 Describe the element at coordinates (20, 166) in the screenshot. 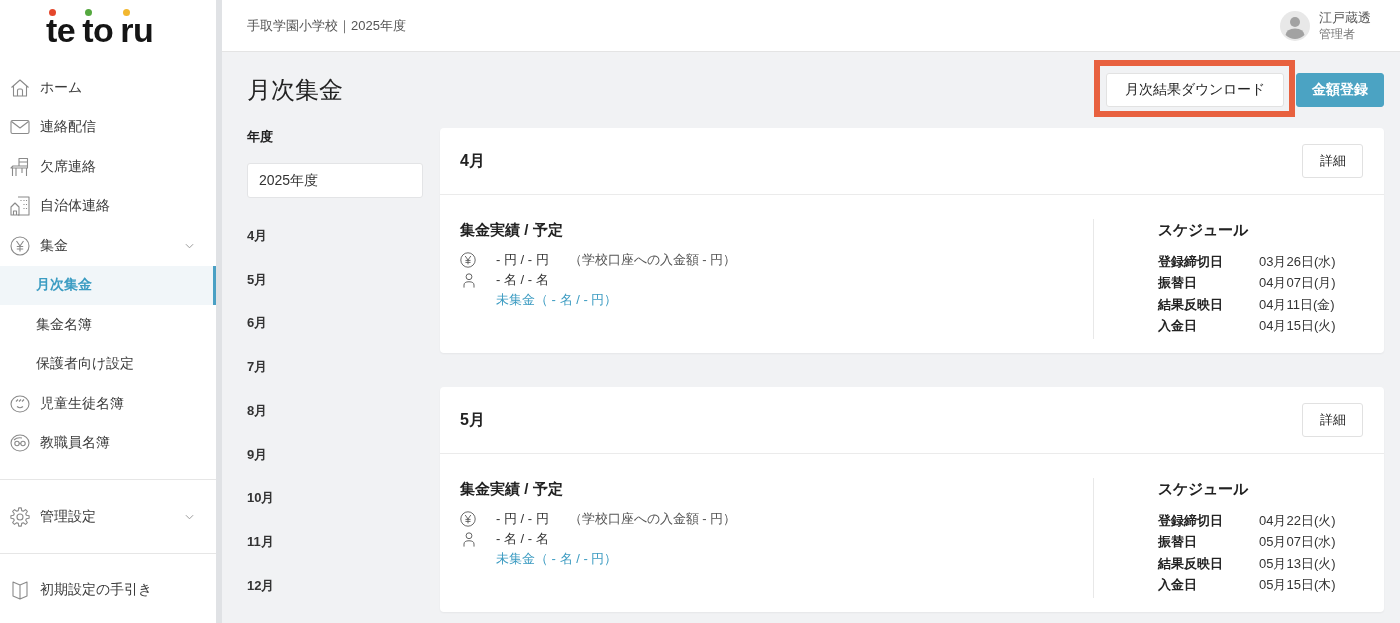

I see `chair-icon` at that location.